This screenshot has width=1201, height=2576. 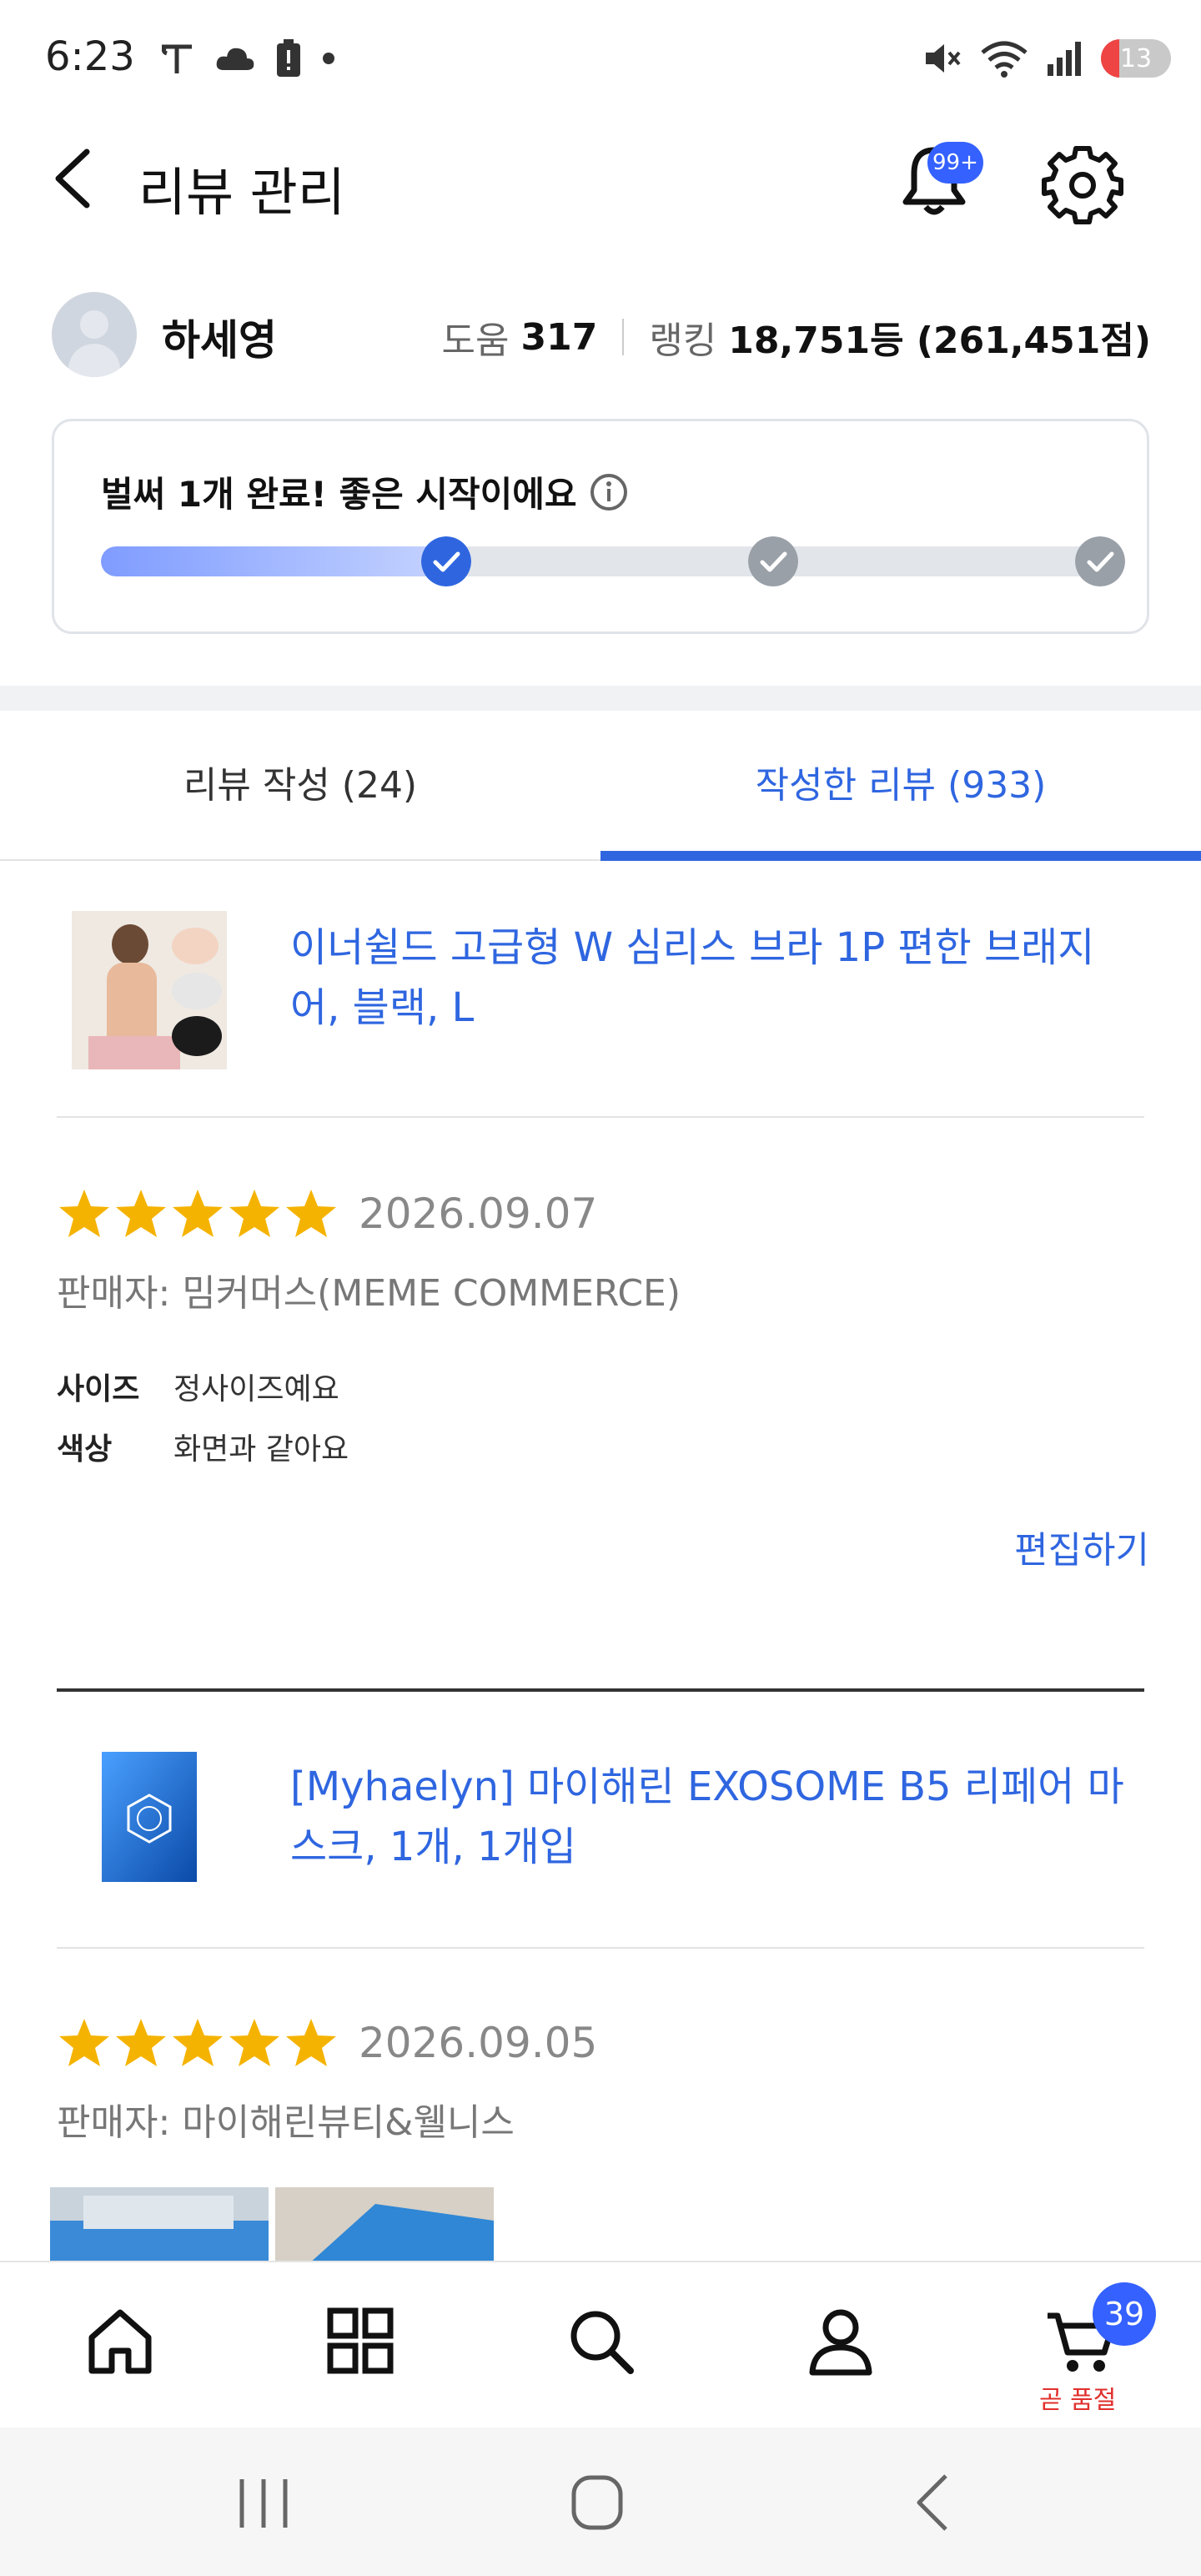 What do you see at coordinates (476, 340) in the screenshot?
I see `help-label: 도움` at bounding box center [476, 340].